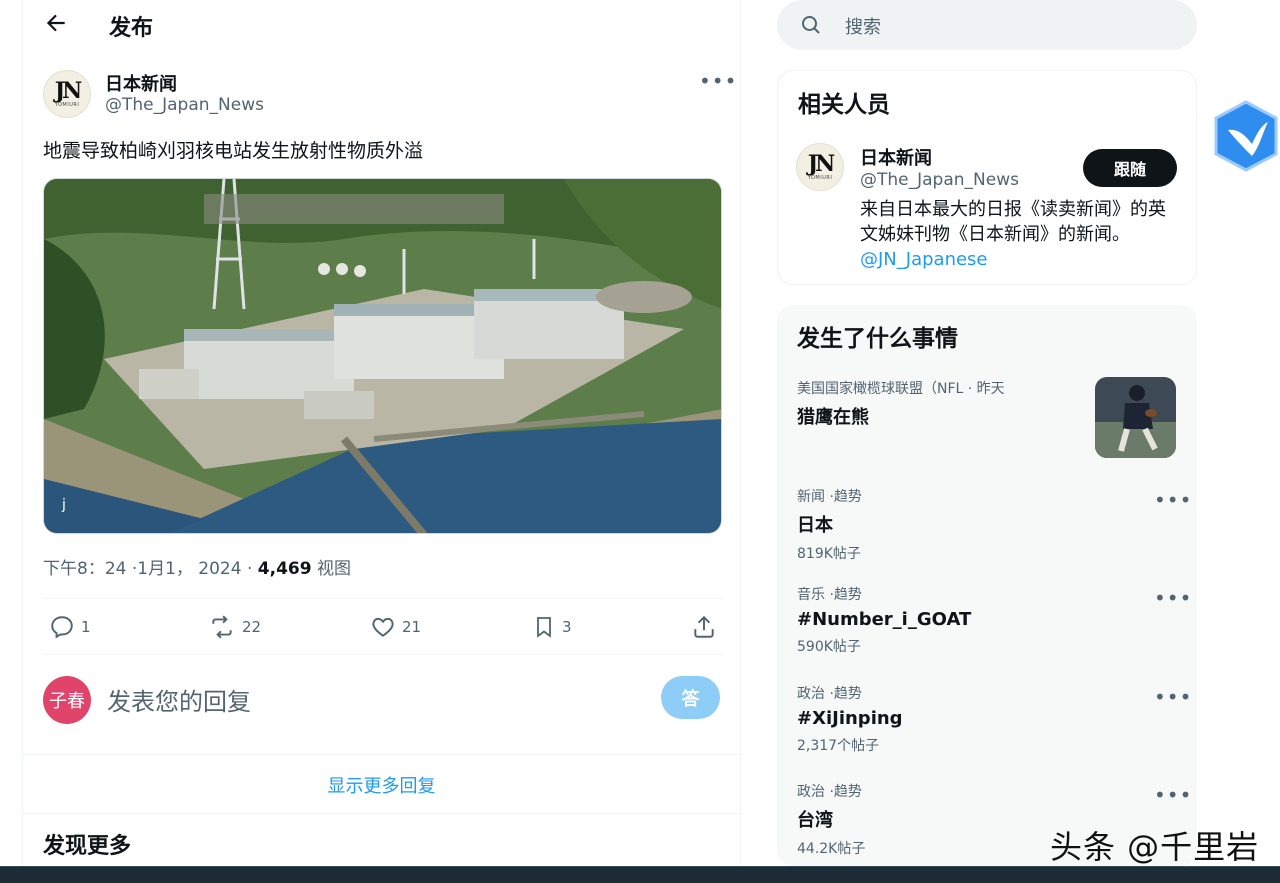 The width and height of the screenshot is (1280, 883). Describe the element at coordinates (56, 23) in the screenshot. I see `back-arrow-icon` at that location.